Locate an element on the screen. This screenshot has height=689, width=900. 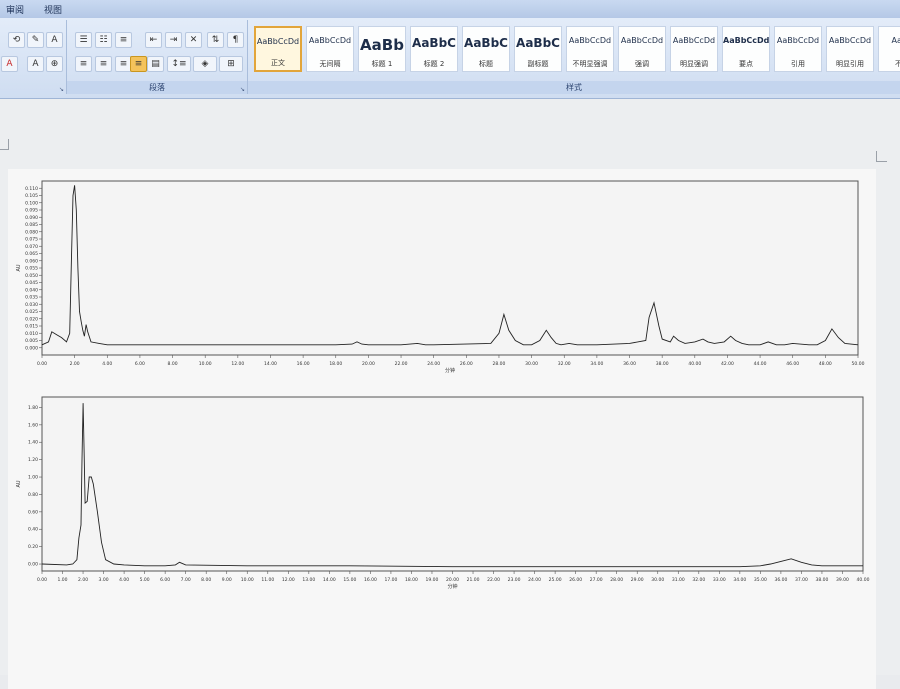
style-tile-4: AaBbC 标题 is located at coordinates (486, 49).